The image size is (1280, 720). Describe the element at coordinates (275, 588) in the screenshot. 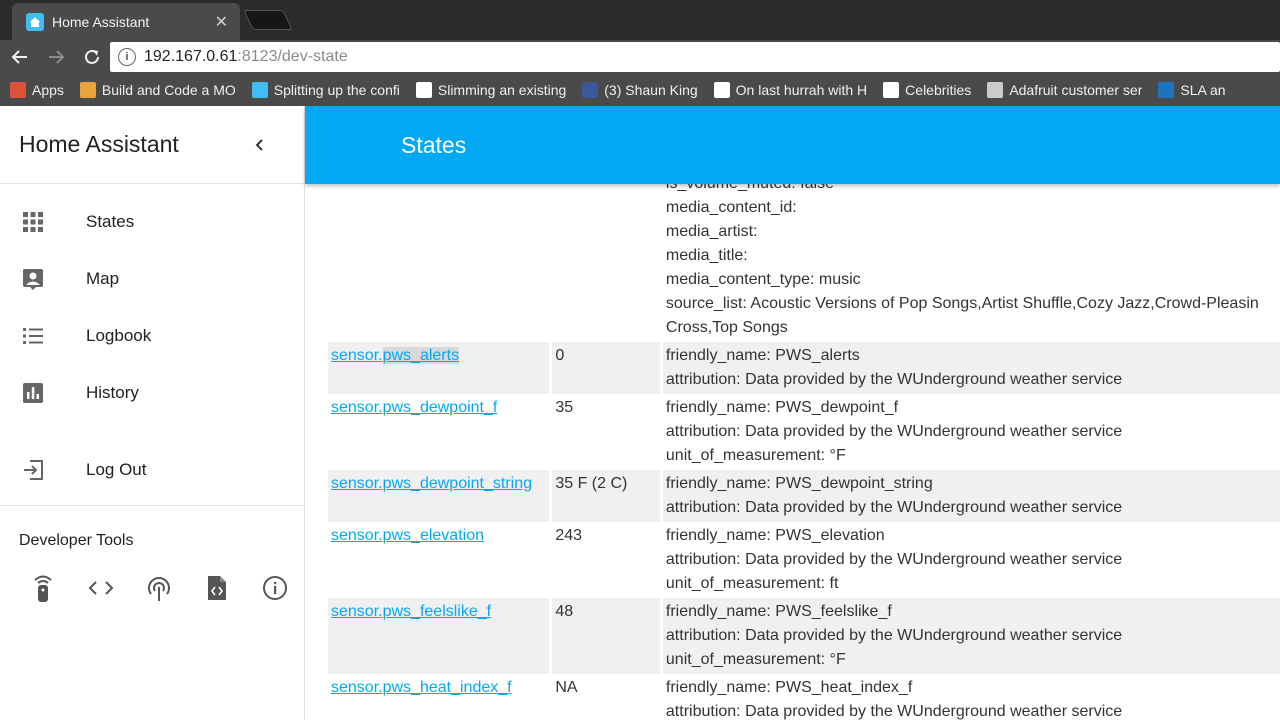

I see `info-icon` at that location.